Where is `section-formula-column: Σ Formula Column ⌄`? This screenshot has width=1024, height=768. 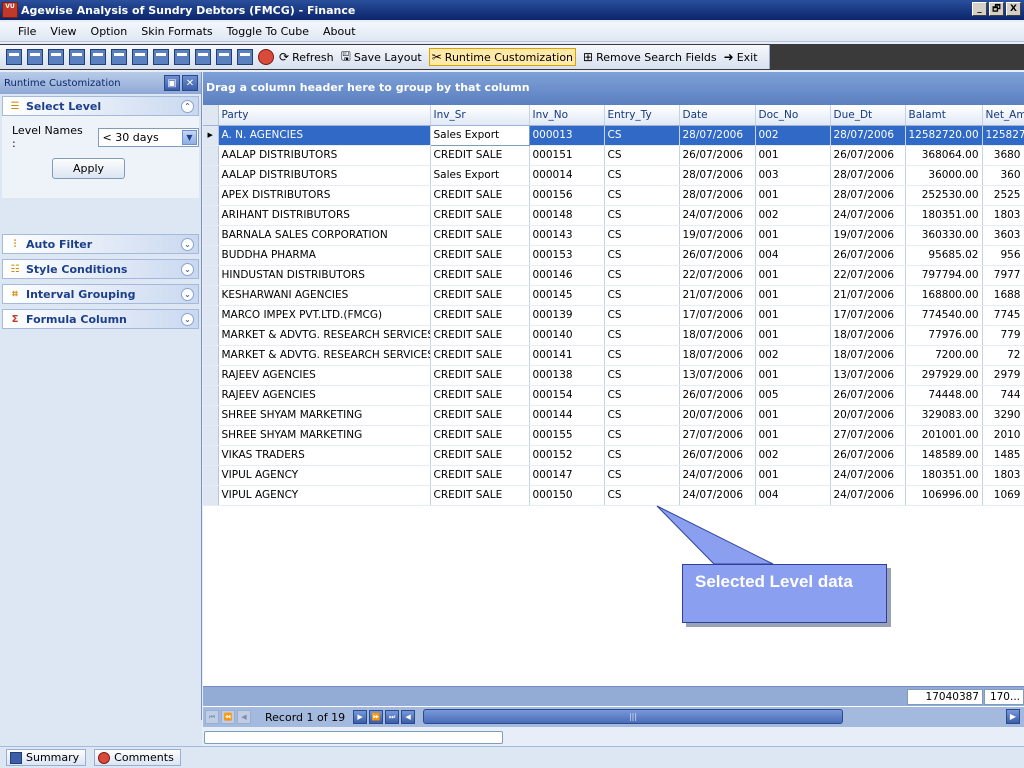
section-formula-column: Σ Formula Column ⌄ is located at coordinates (100, 319).